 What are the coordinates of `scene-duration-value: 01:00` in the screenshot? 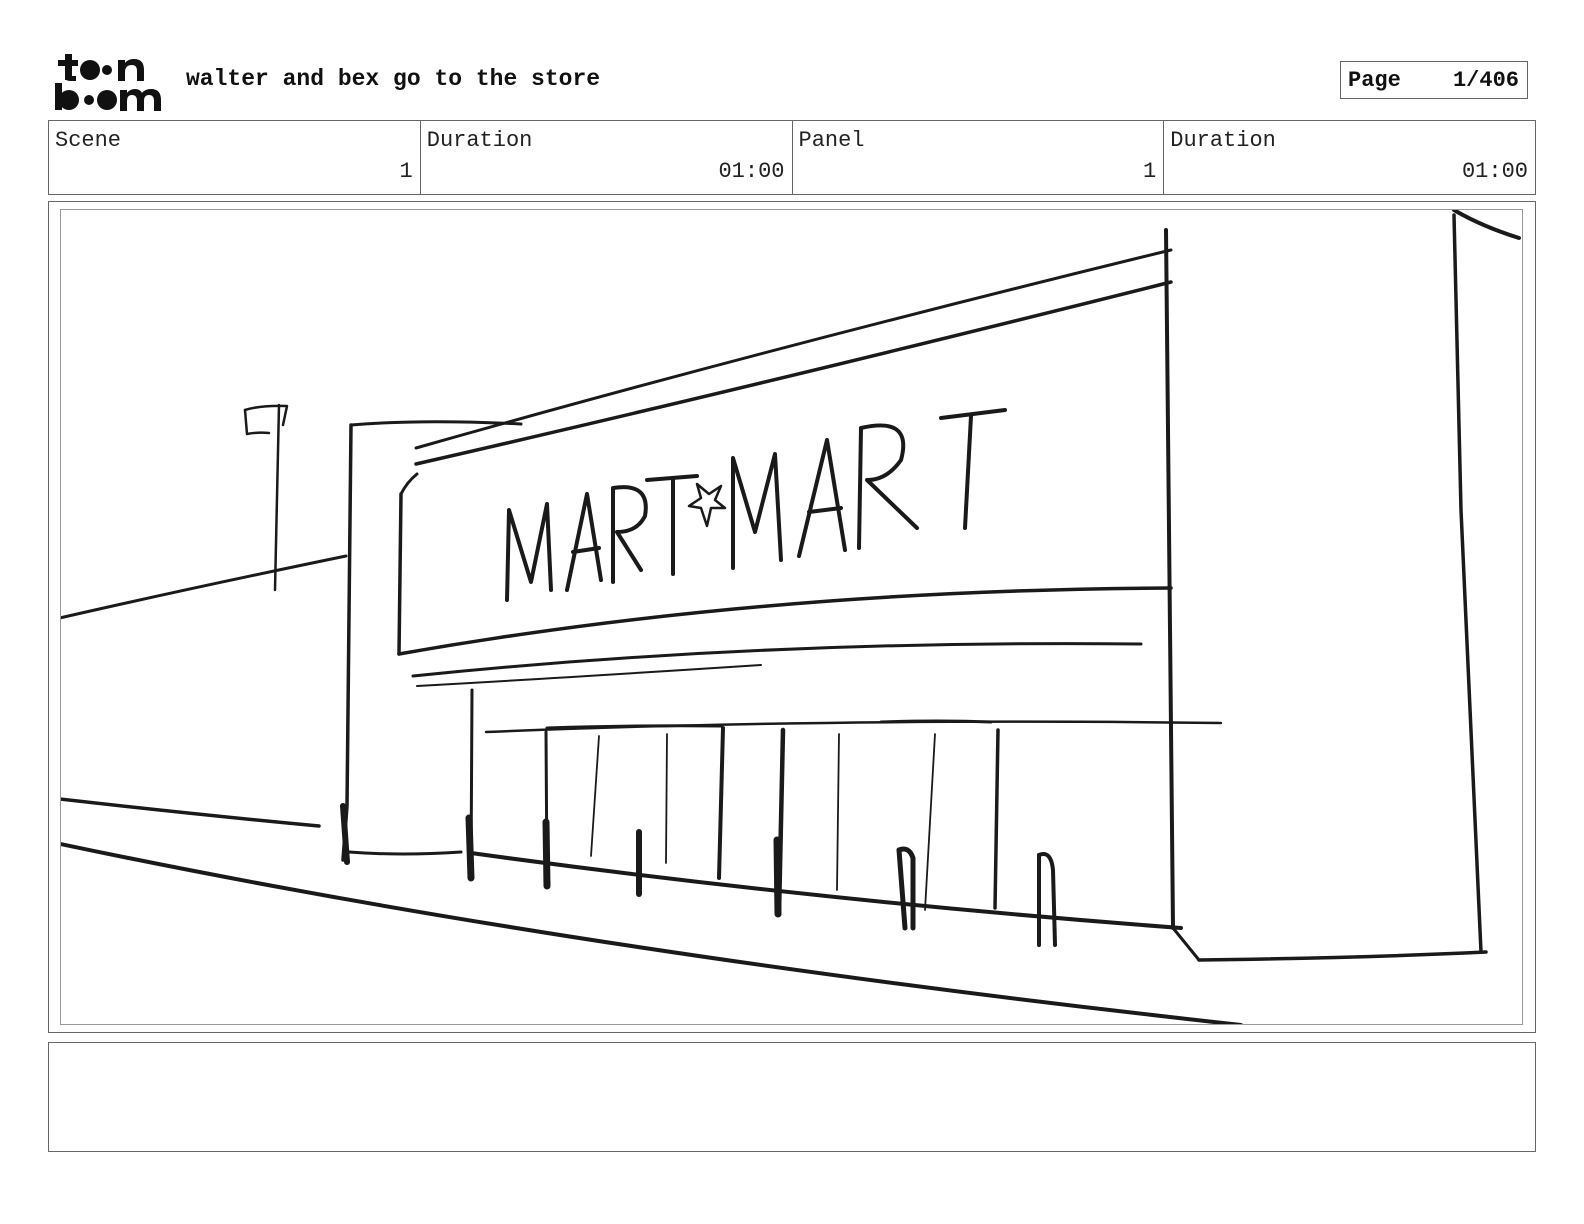 It's located at (751, 171).